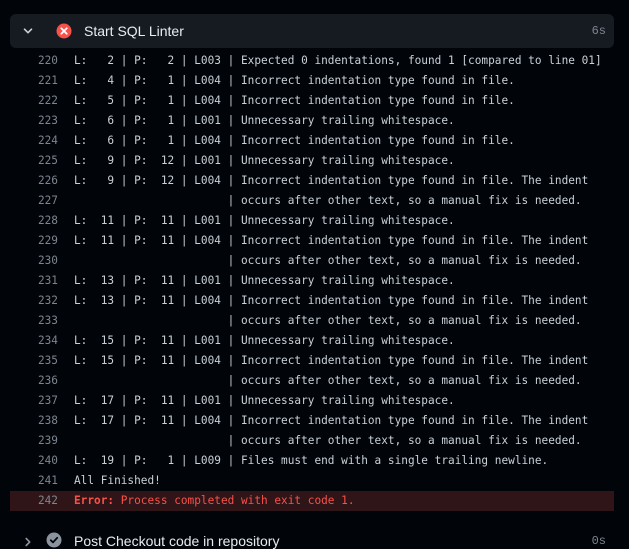  What do you see at coordinates (312, 31) in the screenshot?
I see `step-header-start-sql-linter: Start SQL Linter 6s` at bounding box center [312, 31].